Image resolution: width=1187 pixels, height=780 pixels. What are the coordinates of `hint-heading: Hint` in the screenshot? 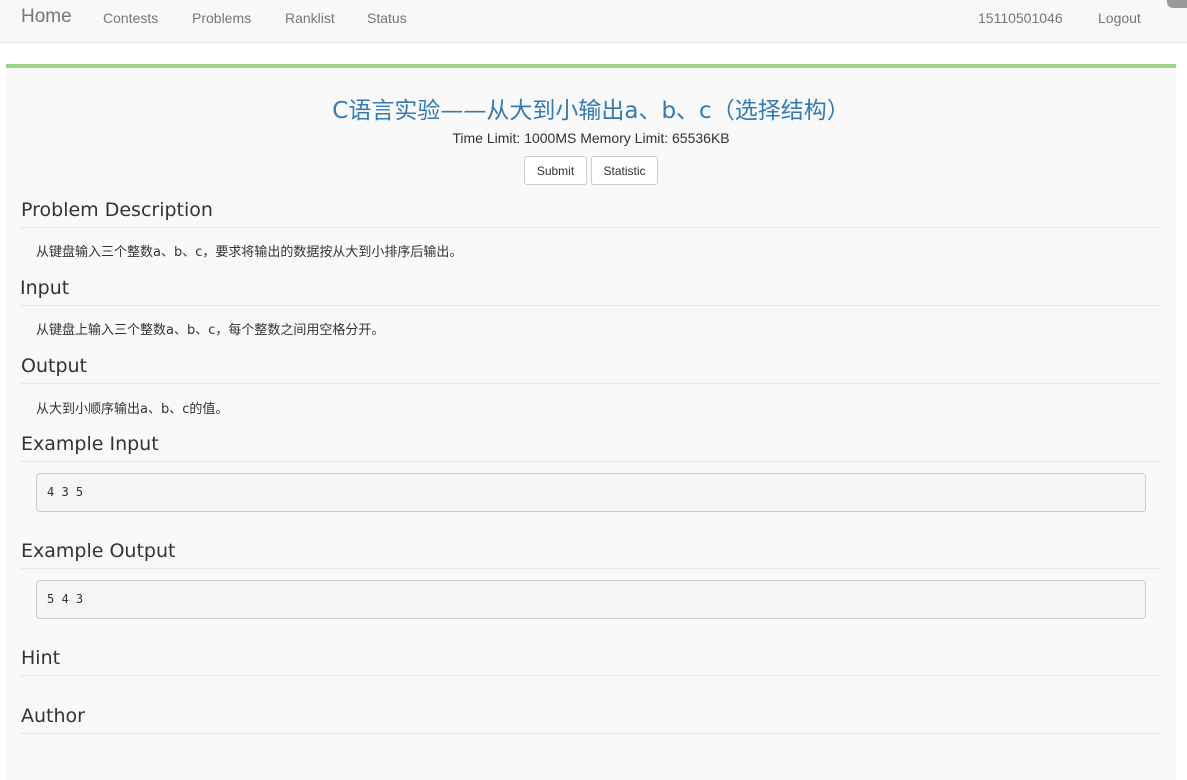 It's located at (591, 661).